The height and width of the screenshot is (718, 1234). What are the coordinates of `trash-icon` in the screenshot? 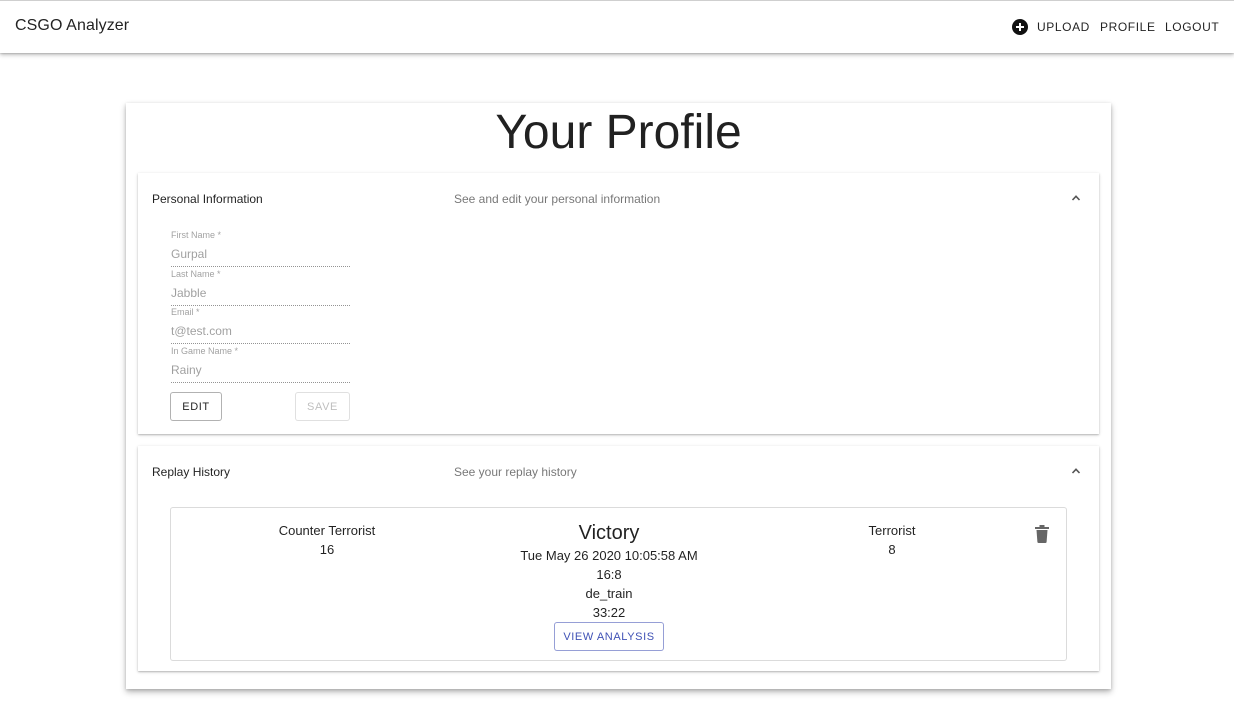 It's located at (1042, 534).